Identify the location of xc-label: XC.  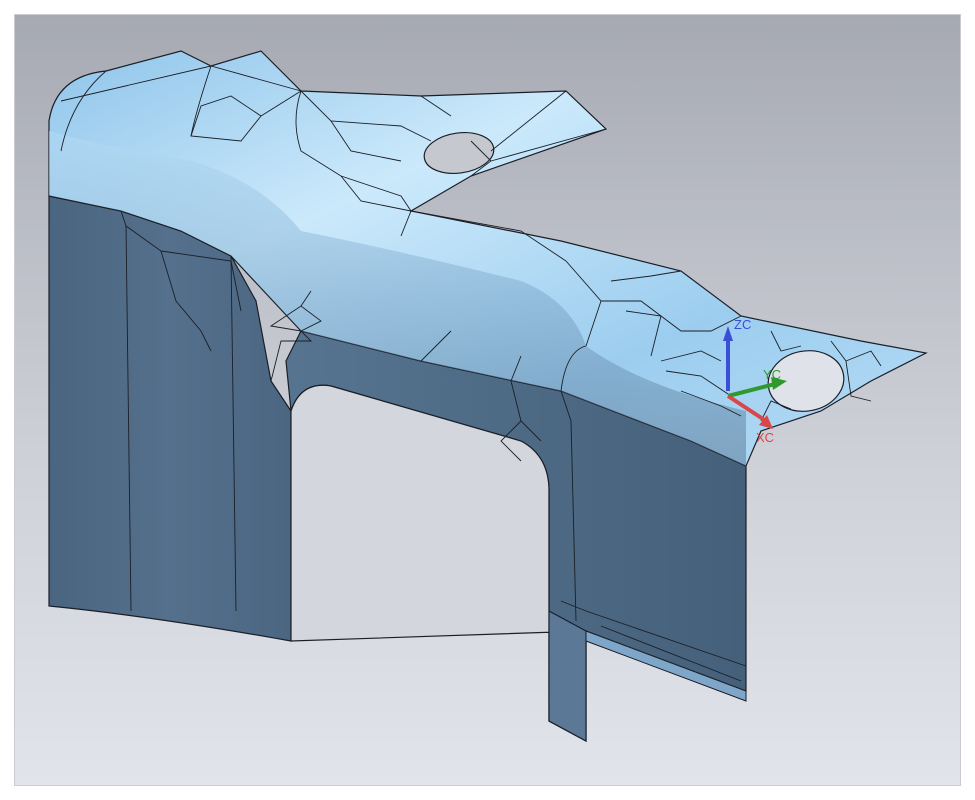
(765, 437).